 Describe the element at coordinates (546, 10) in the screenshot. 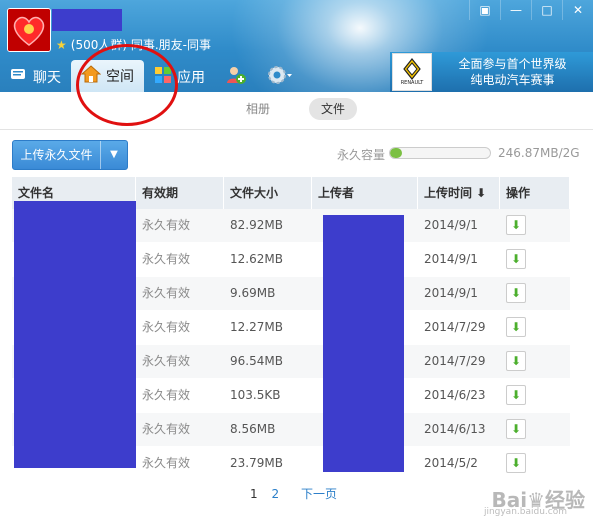

I see `maximize-button: □` at that location.